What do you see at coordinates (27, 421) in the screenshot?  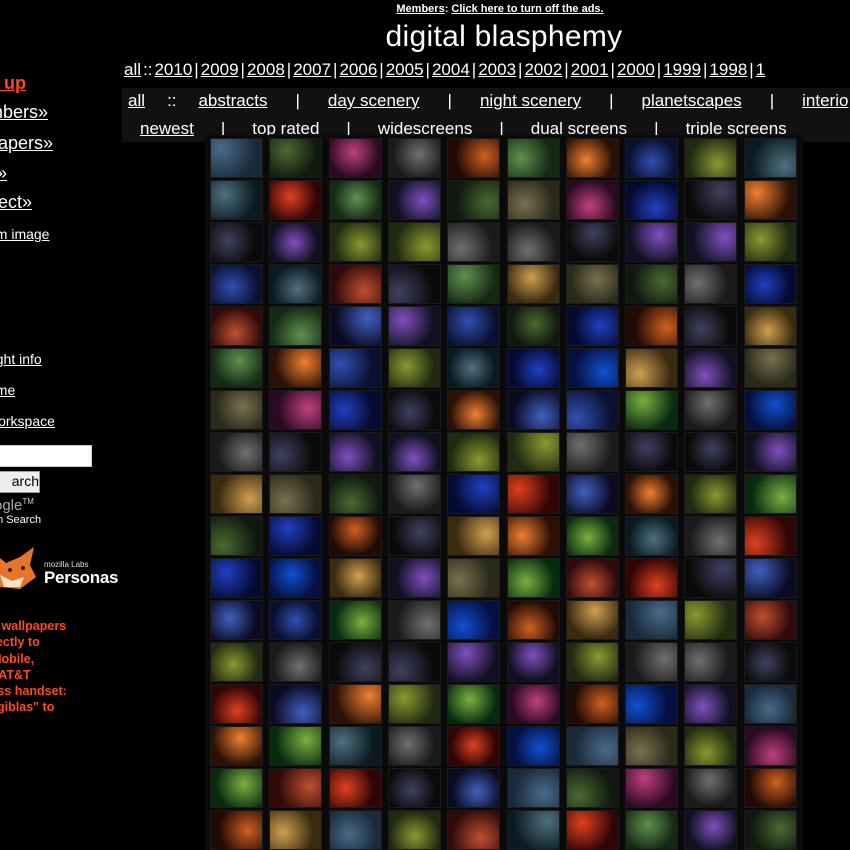 I see `workspace-link: workspace` at bounding box center [27, 421].